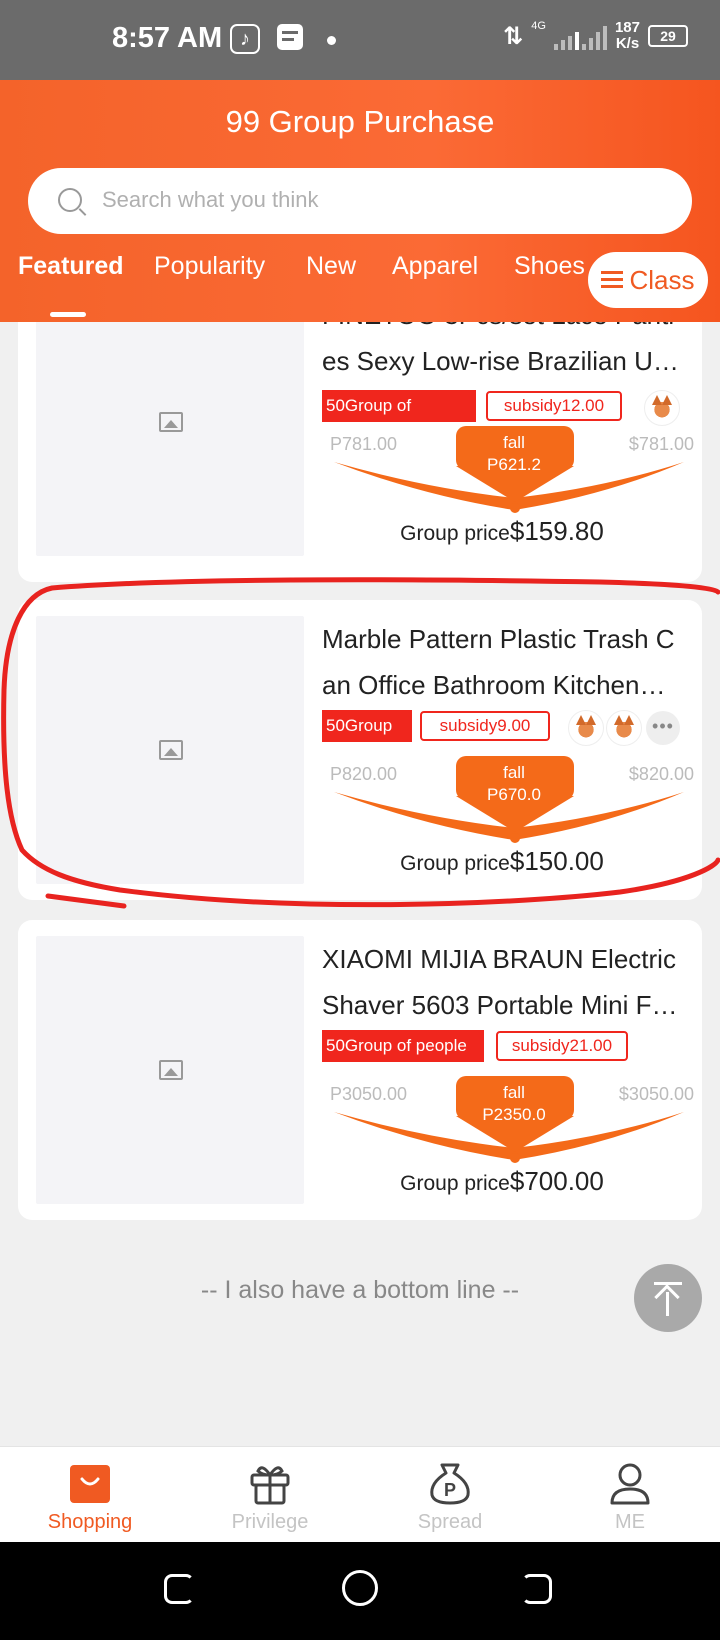 The height and width of the screenshot is (1640, 720). Describe the element at coordinates (360, 1588) in the screenshot. I see `home-icon` at that location.